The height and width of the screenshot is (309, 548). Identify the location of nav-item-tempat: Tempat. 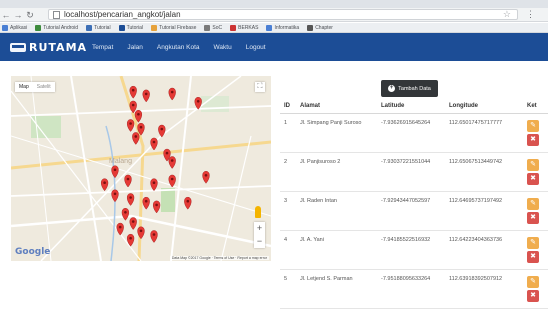
(102, 47).